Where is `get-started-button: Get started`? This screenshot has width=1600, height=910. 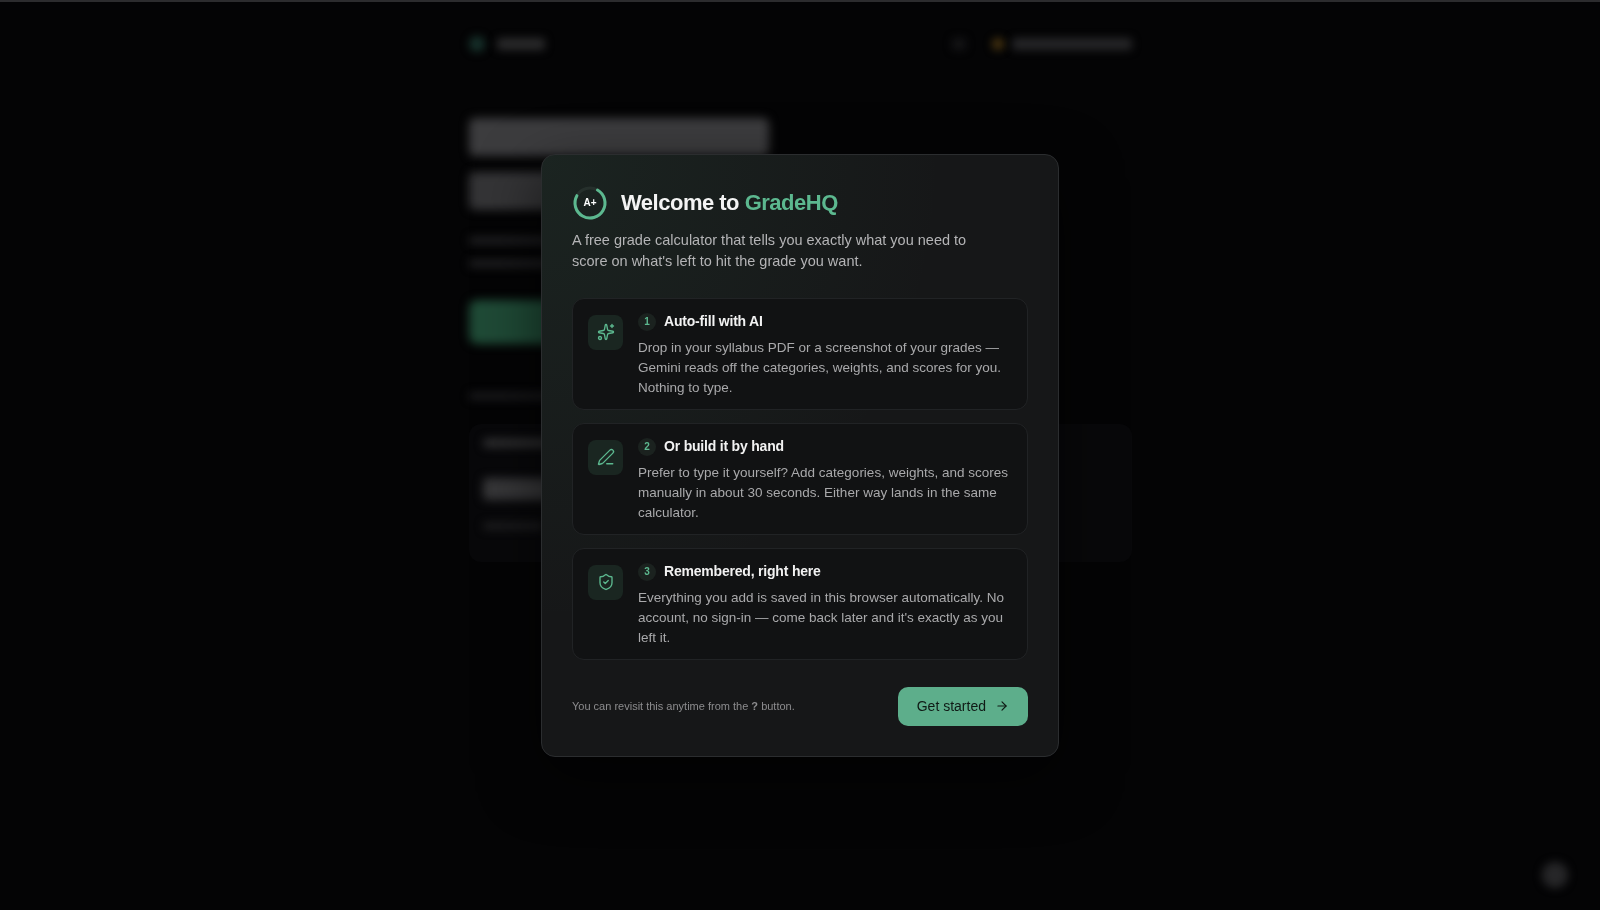 get-started-button: Get started is located at coordinates (962, 706).